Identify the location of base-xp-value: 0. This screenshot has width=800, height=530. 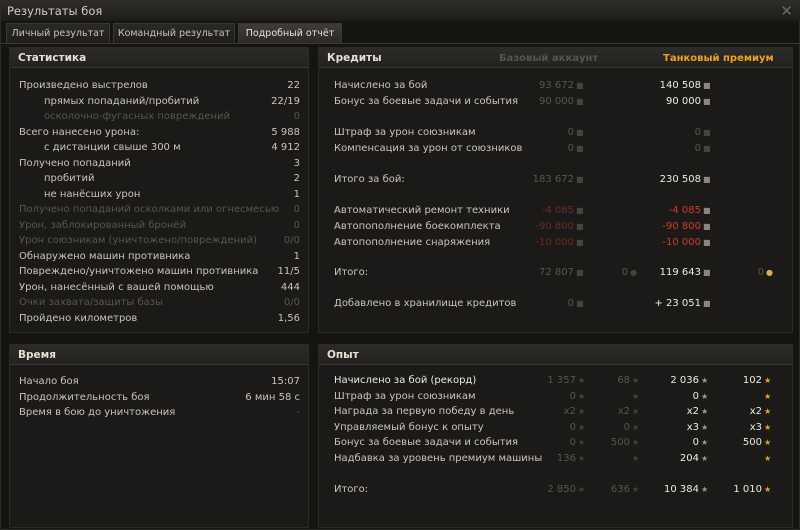
(572, 396).